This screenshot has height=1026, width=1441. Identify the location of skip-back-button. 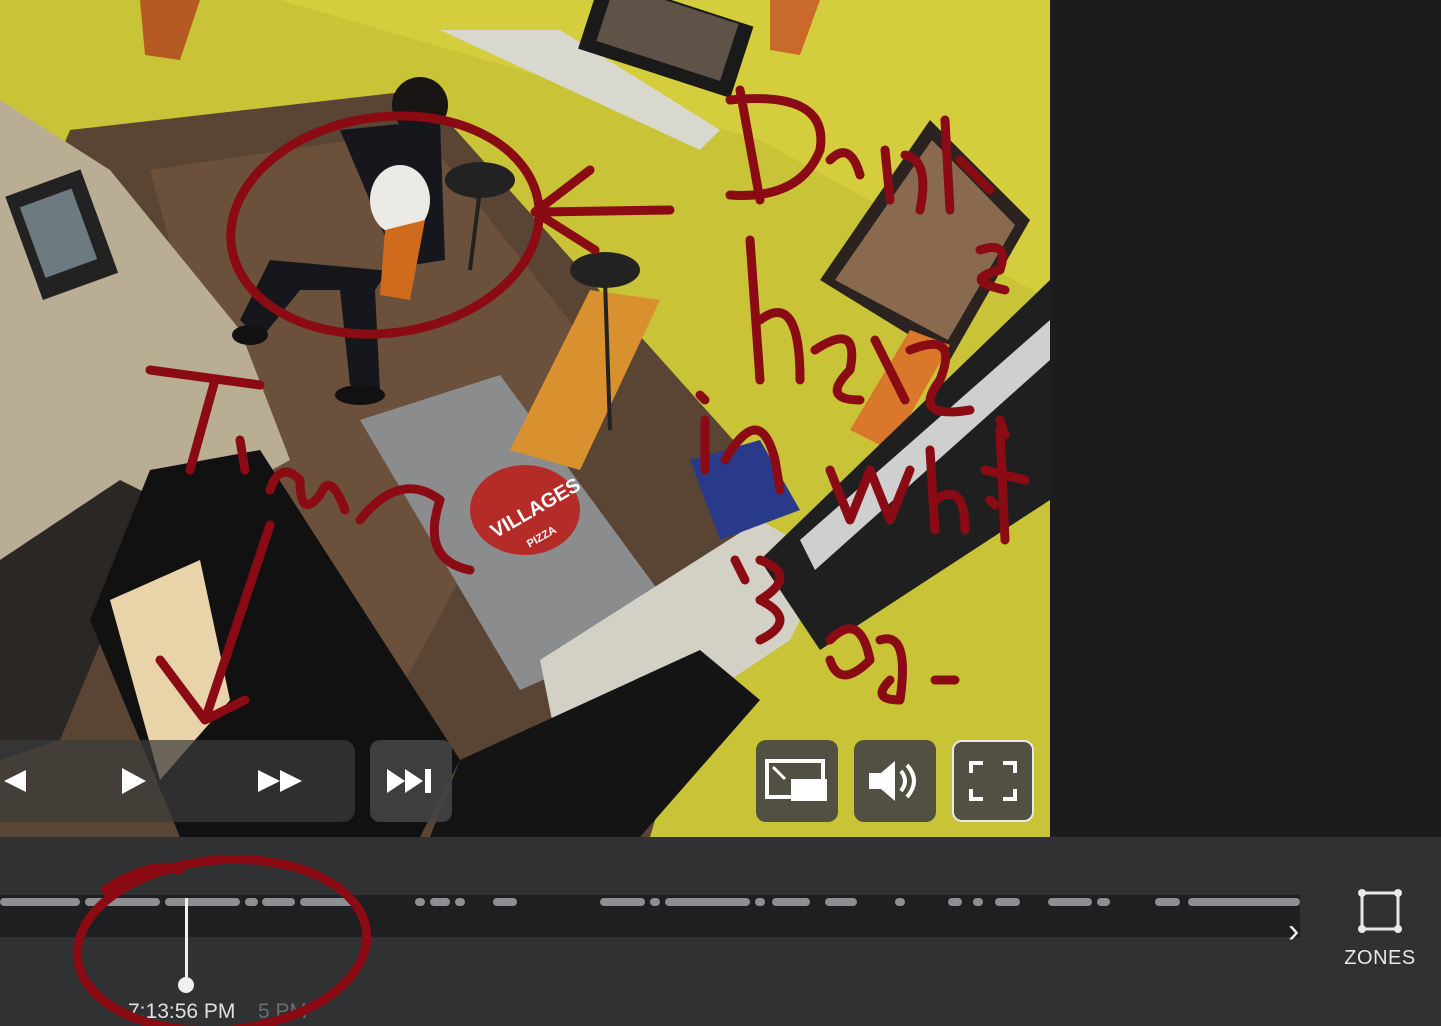
(26, 781).